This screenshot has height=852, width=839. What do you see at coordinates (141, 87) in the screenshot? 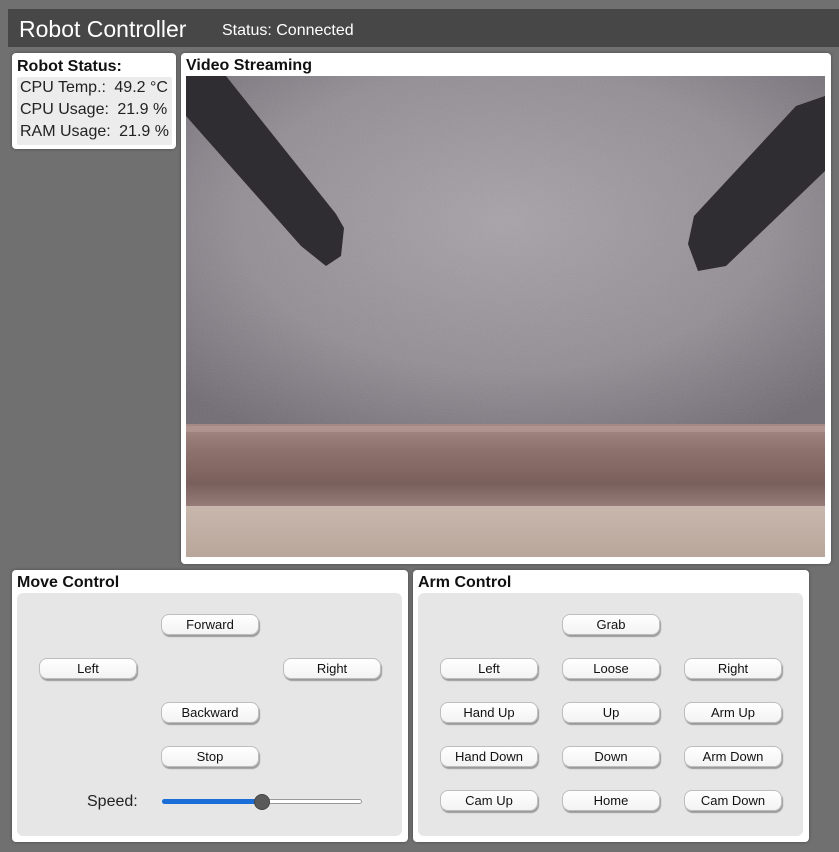
I see `cpu-temp-value: 49.2 °C` at bounding box center [141, 87].